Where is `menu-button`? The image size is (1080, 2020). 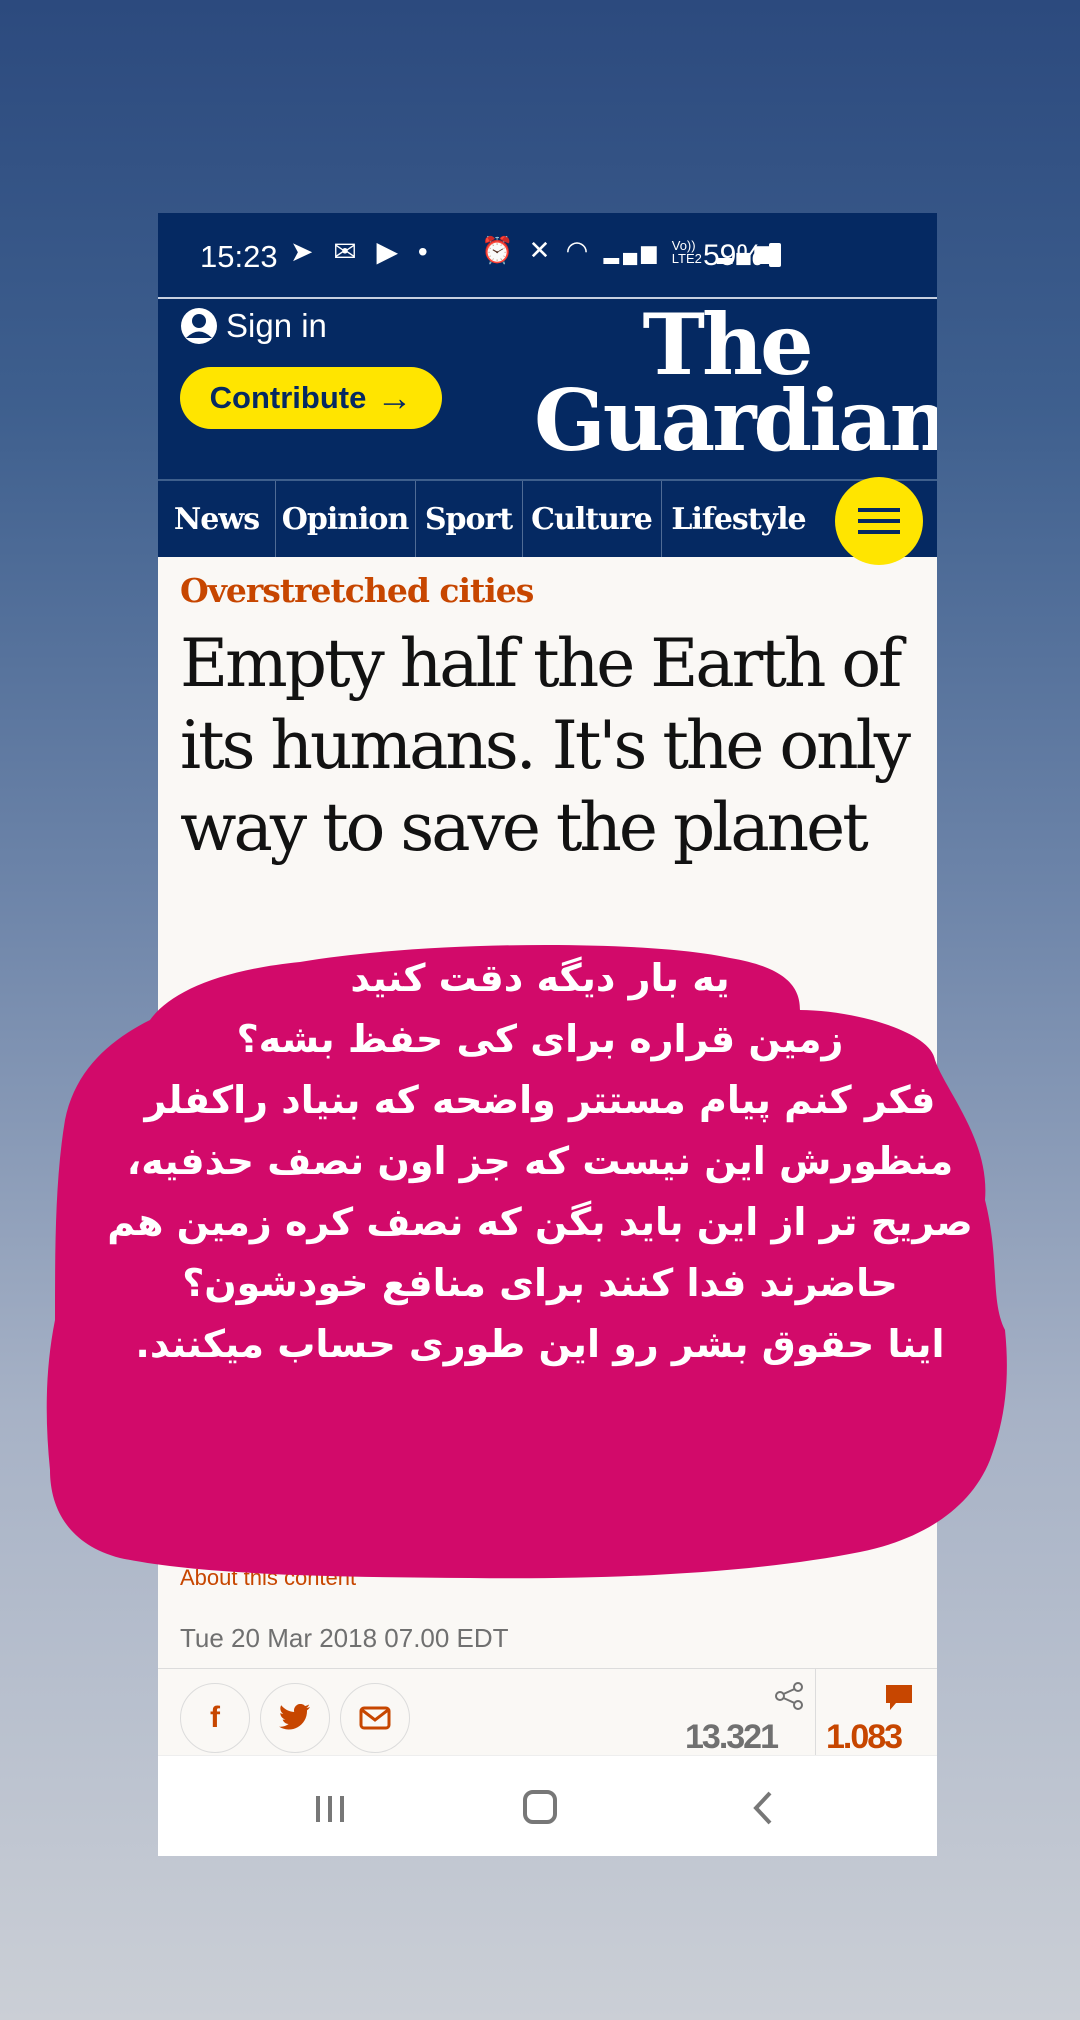 menu-button is located at coordinates (879, 521).